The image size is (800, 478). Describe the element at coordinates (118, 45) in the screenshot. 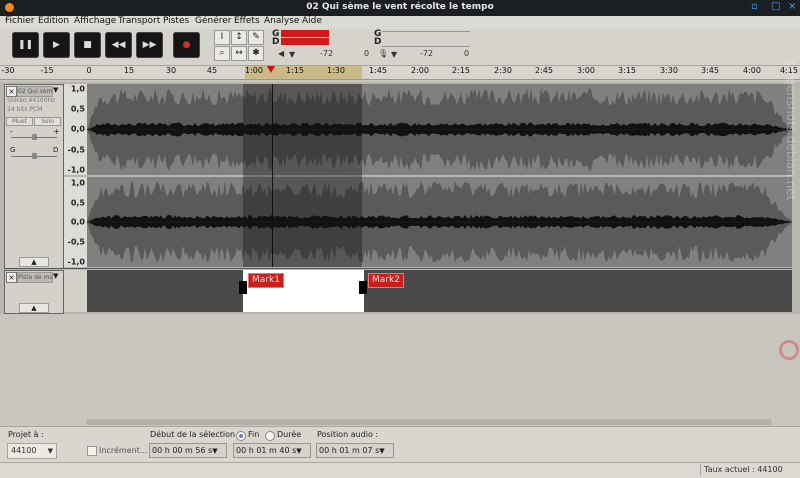

I see `skip-start-button: ◀◀` at that location.